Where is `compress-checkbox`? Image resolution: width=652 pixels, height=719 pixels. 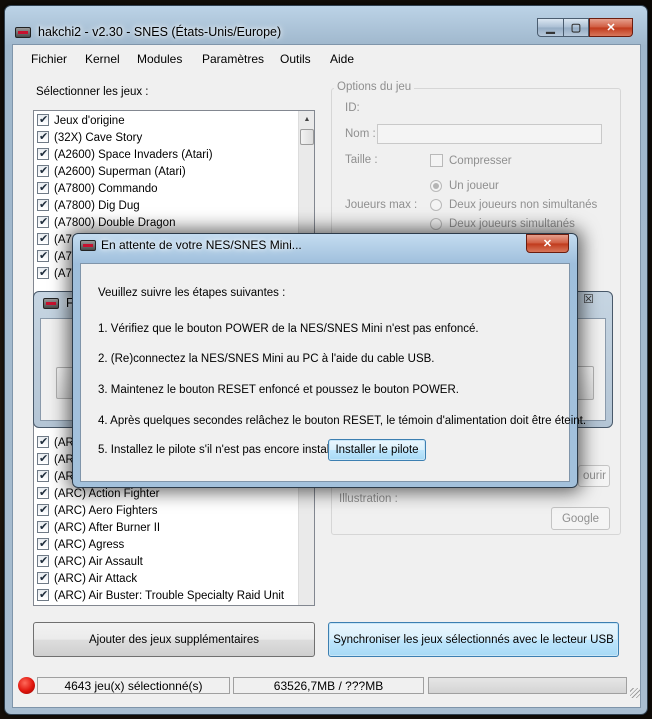 compress-checkbox is located at coordinates (436, 160).